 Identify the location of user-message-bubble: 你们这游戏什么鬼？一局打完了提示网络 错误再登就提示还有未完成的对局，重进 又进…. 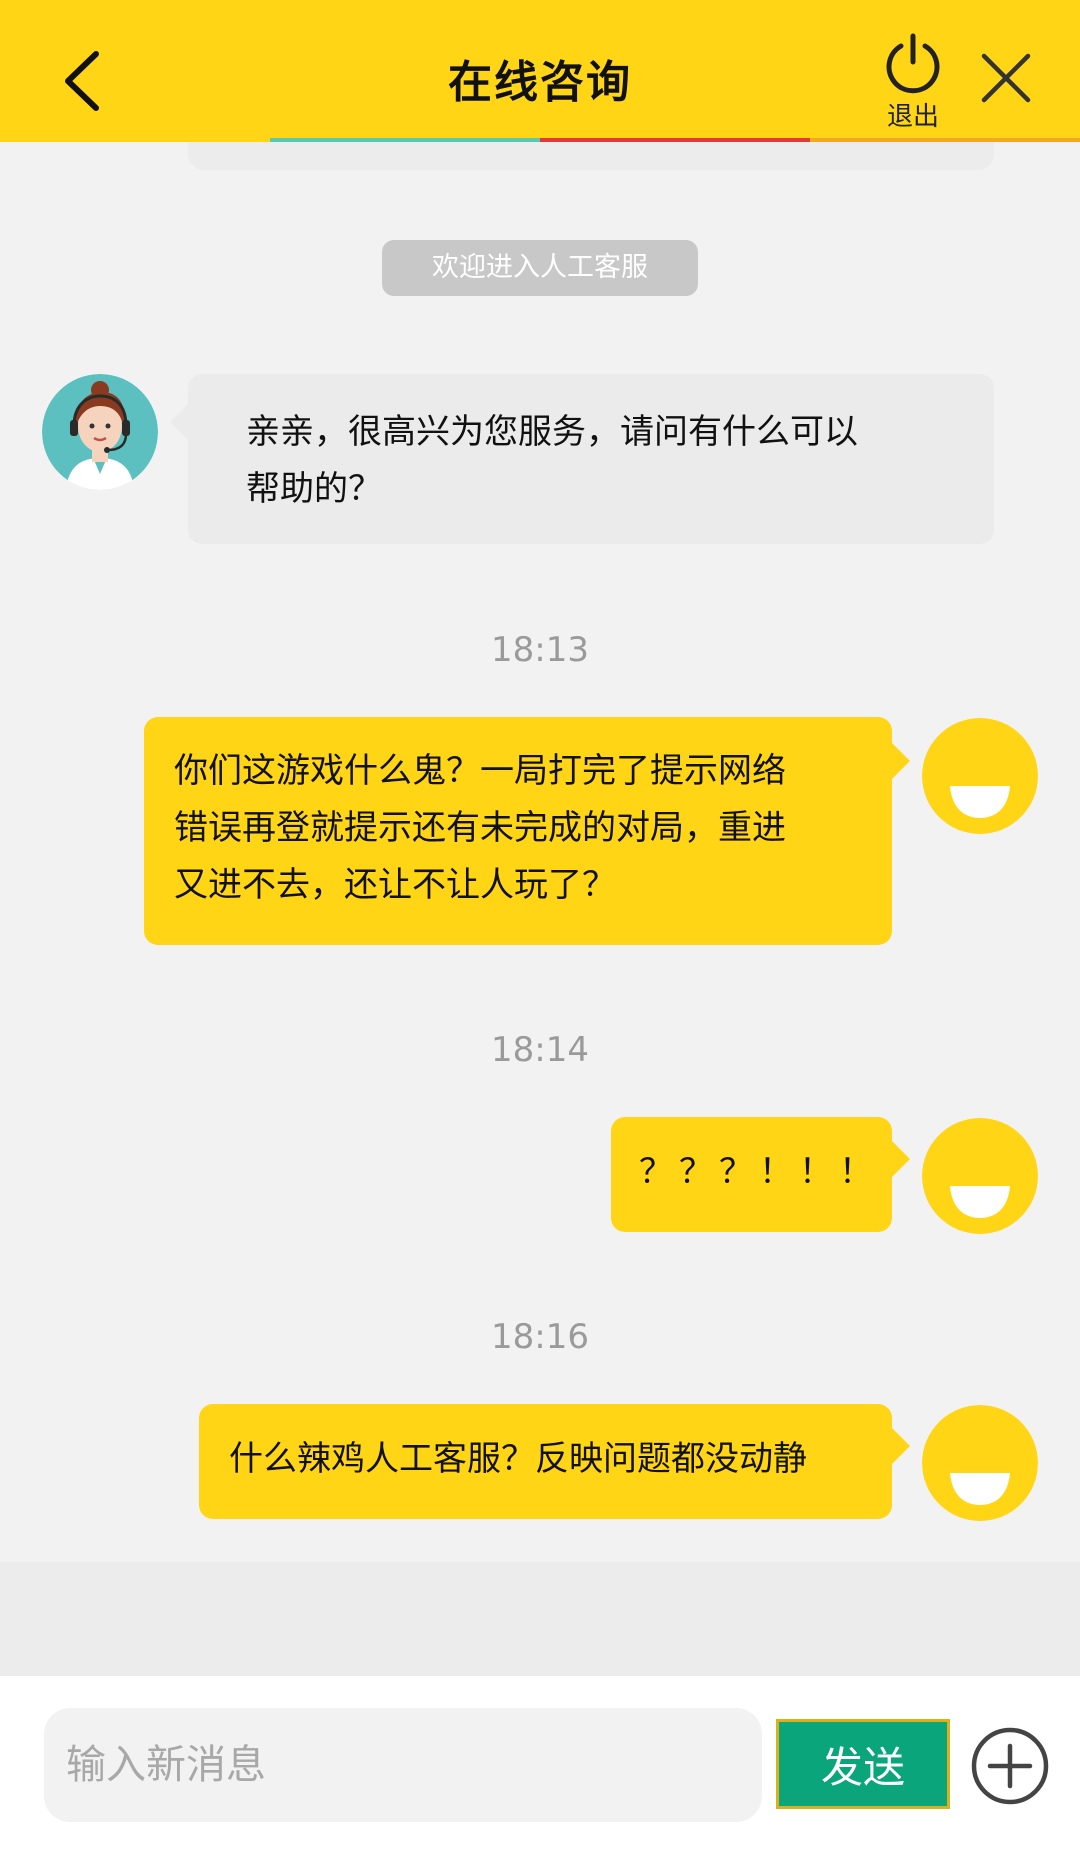
(527, 831).